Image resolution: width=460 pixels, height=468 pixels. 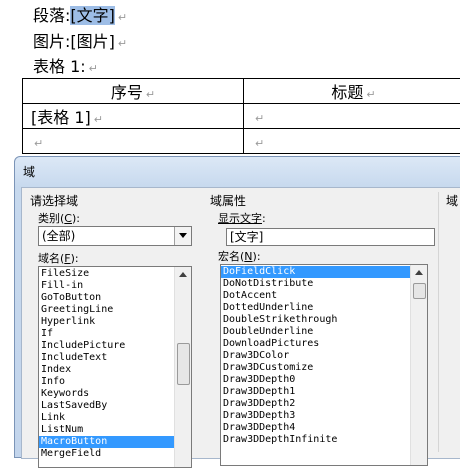 I want to click on doc-paragraph-line: 段落:[文字]↵, so click(x=80, y=17).